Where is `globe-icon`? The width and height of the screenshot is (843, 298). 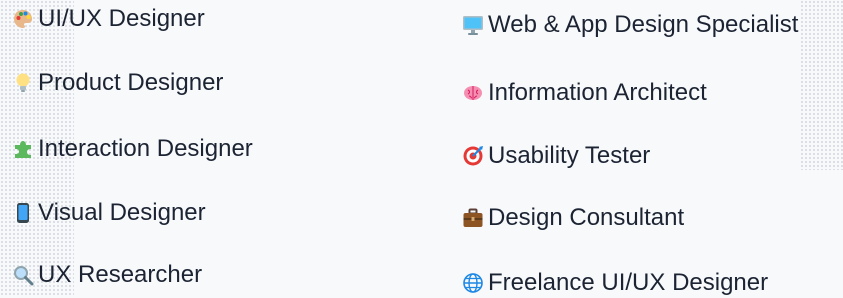 globe-icon is located at coordinates (473, 283).